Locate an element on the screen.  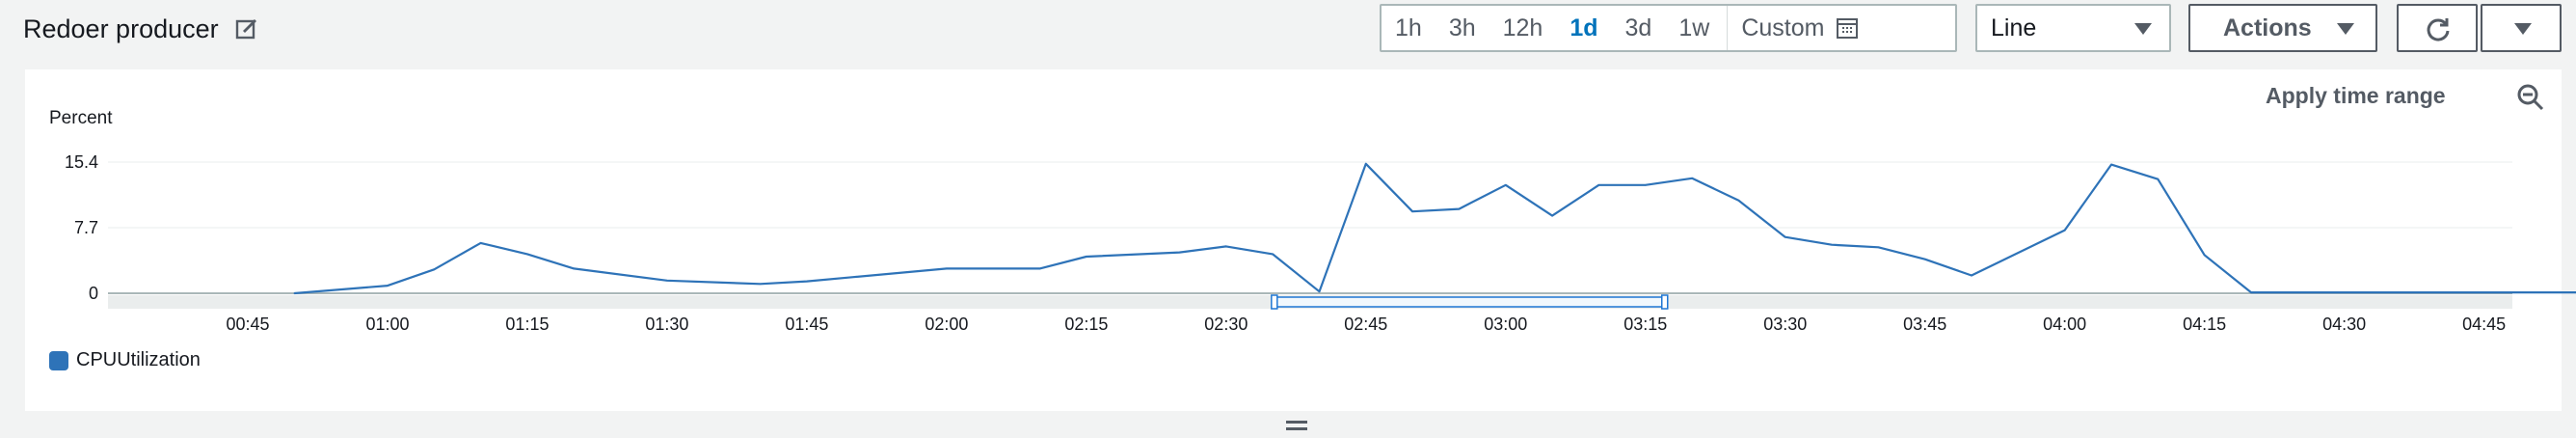
brush-handle-left is located at coordinates (1275, 302).